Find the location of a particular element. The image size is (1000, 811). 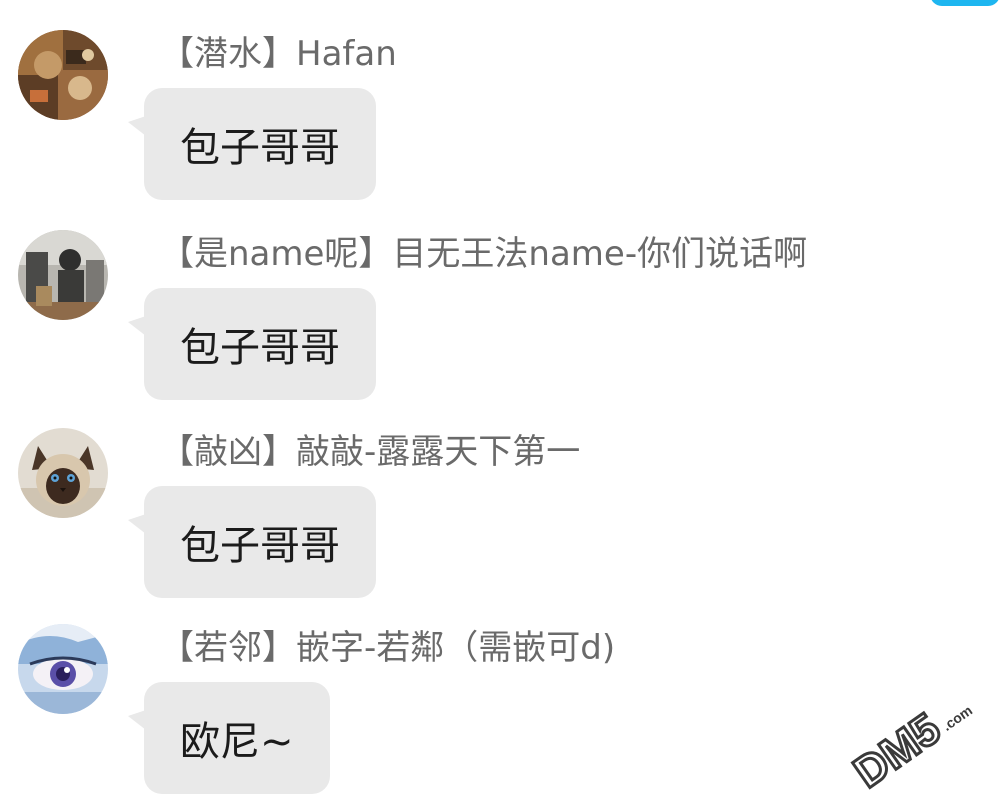

avatar-scrapbook-icon is located at coordinates (63, 75).